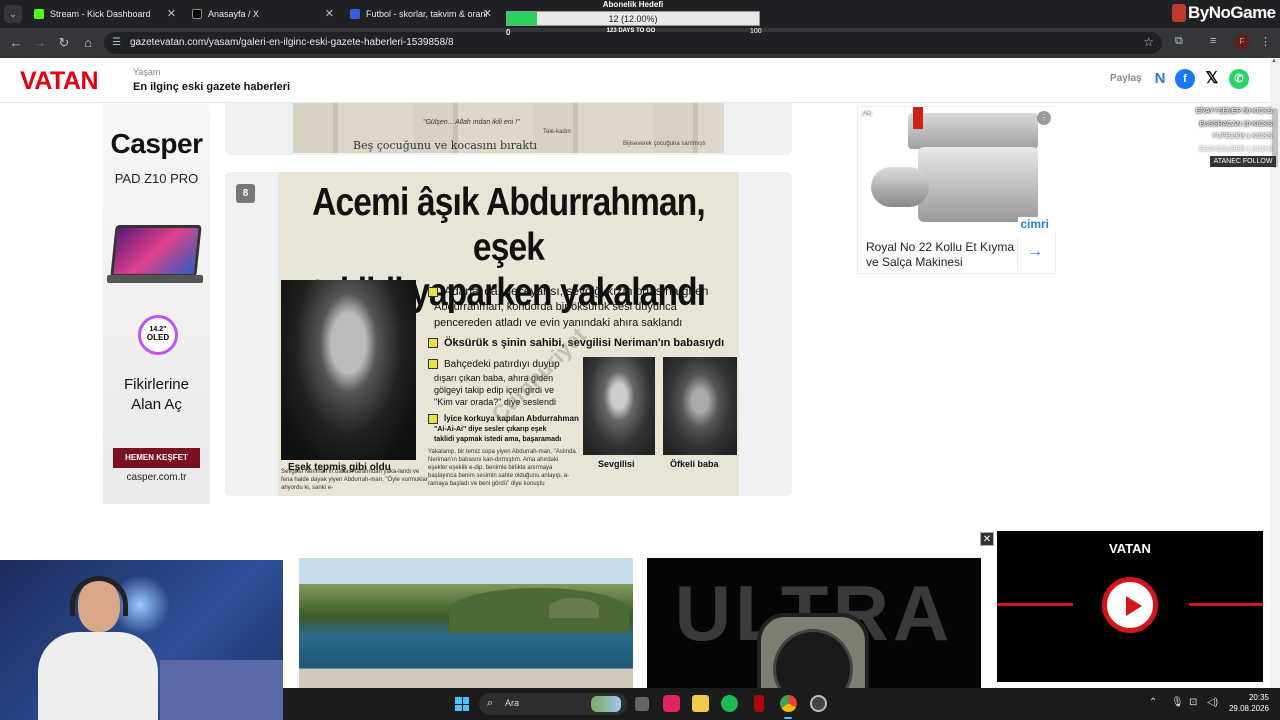  What do you see at coordinates (40, 42) in the screenshot?
I see `forward-icon: →` at bounding box center [40, 42].